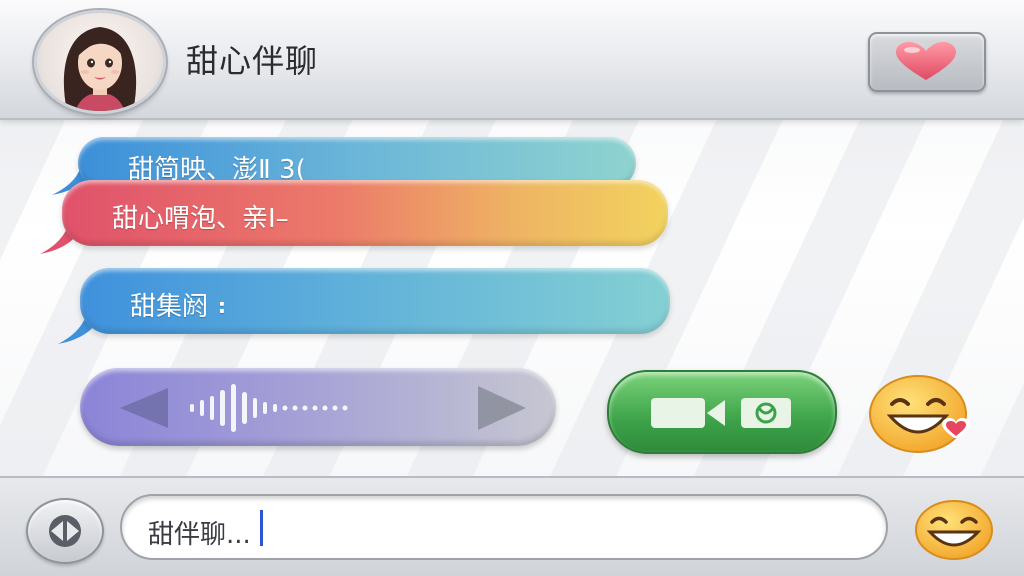 This screenshot has width=1024, height=576. I want to click on favorite-button, so click(927, 62).